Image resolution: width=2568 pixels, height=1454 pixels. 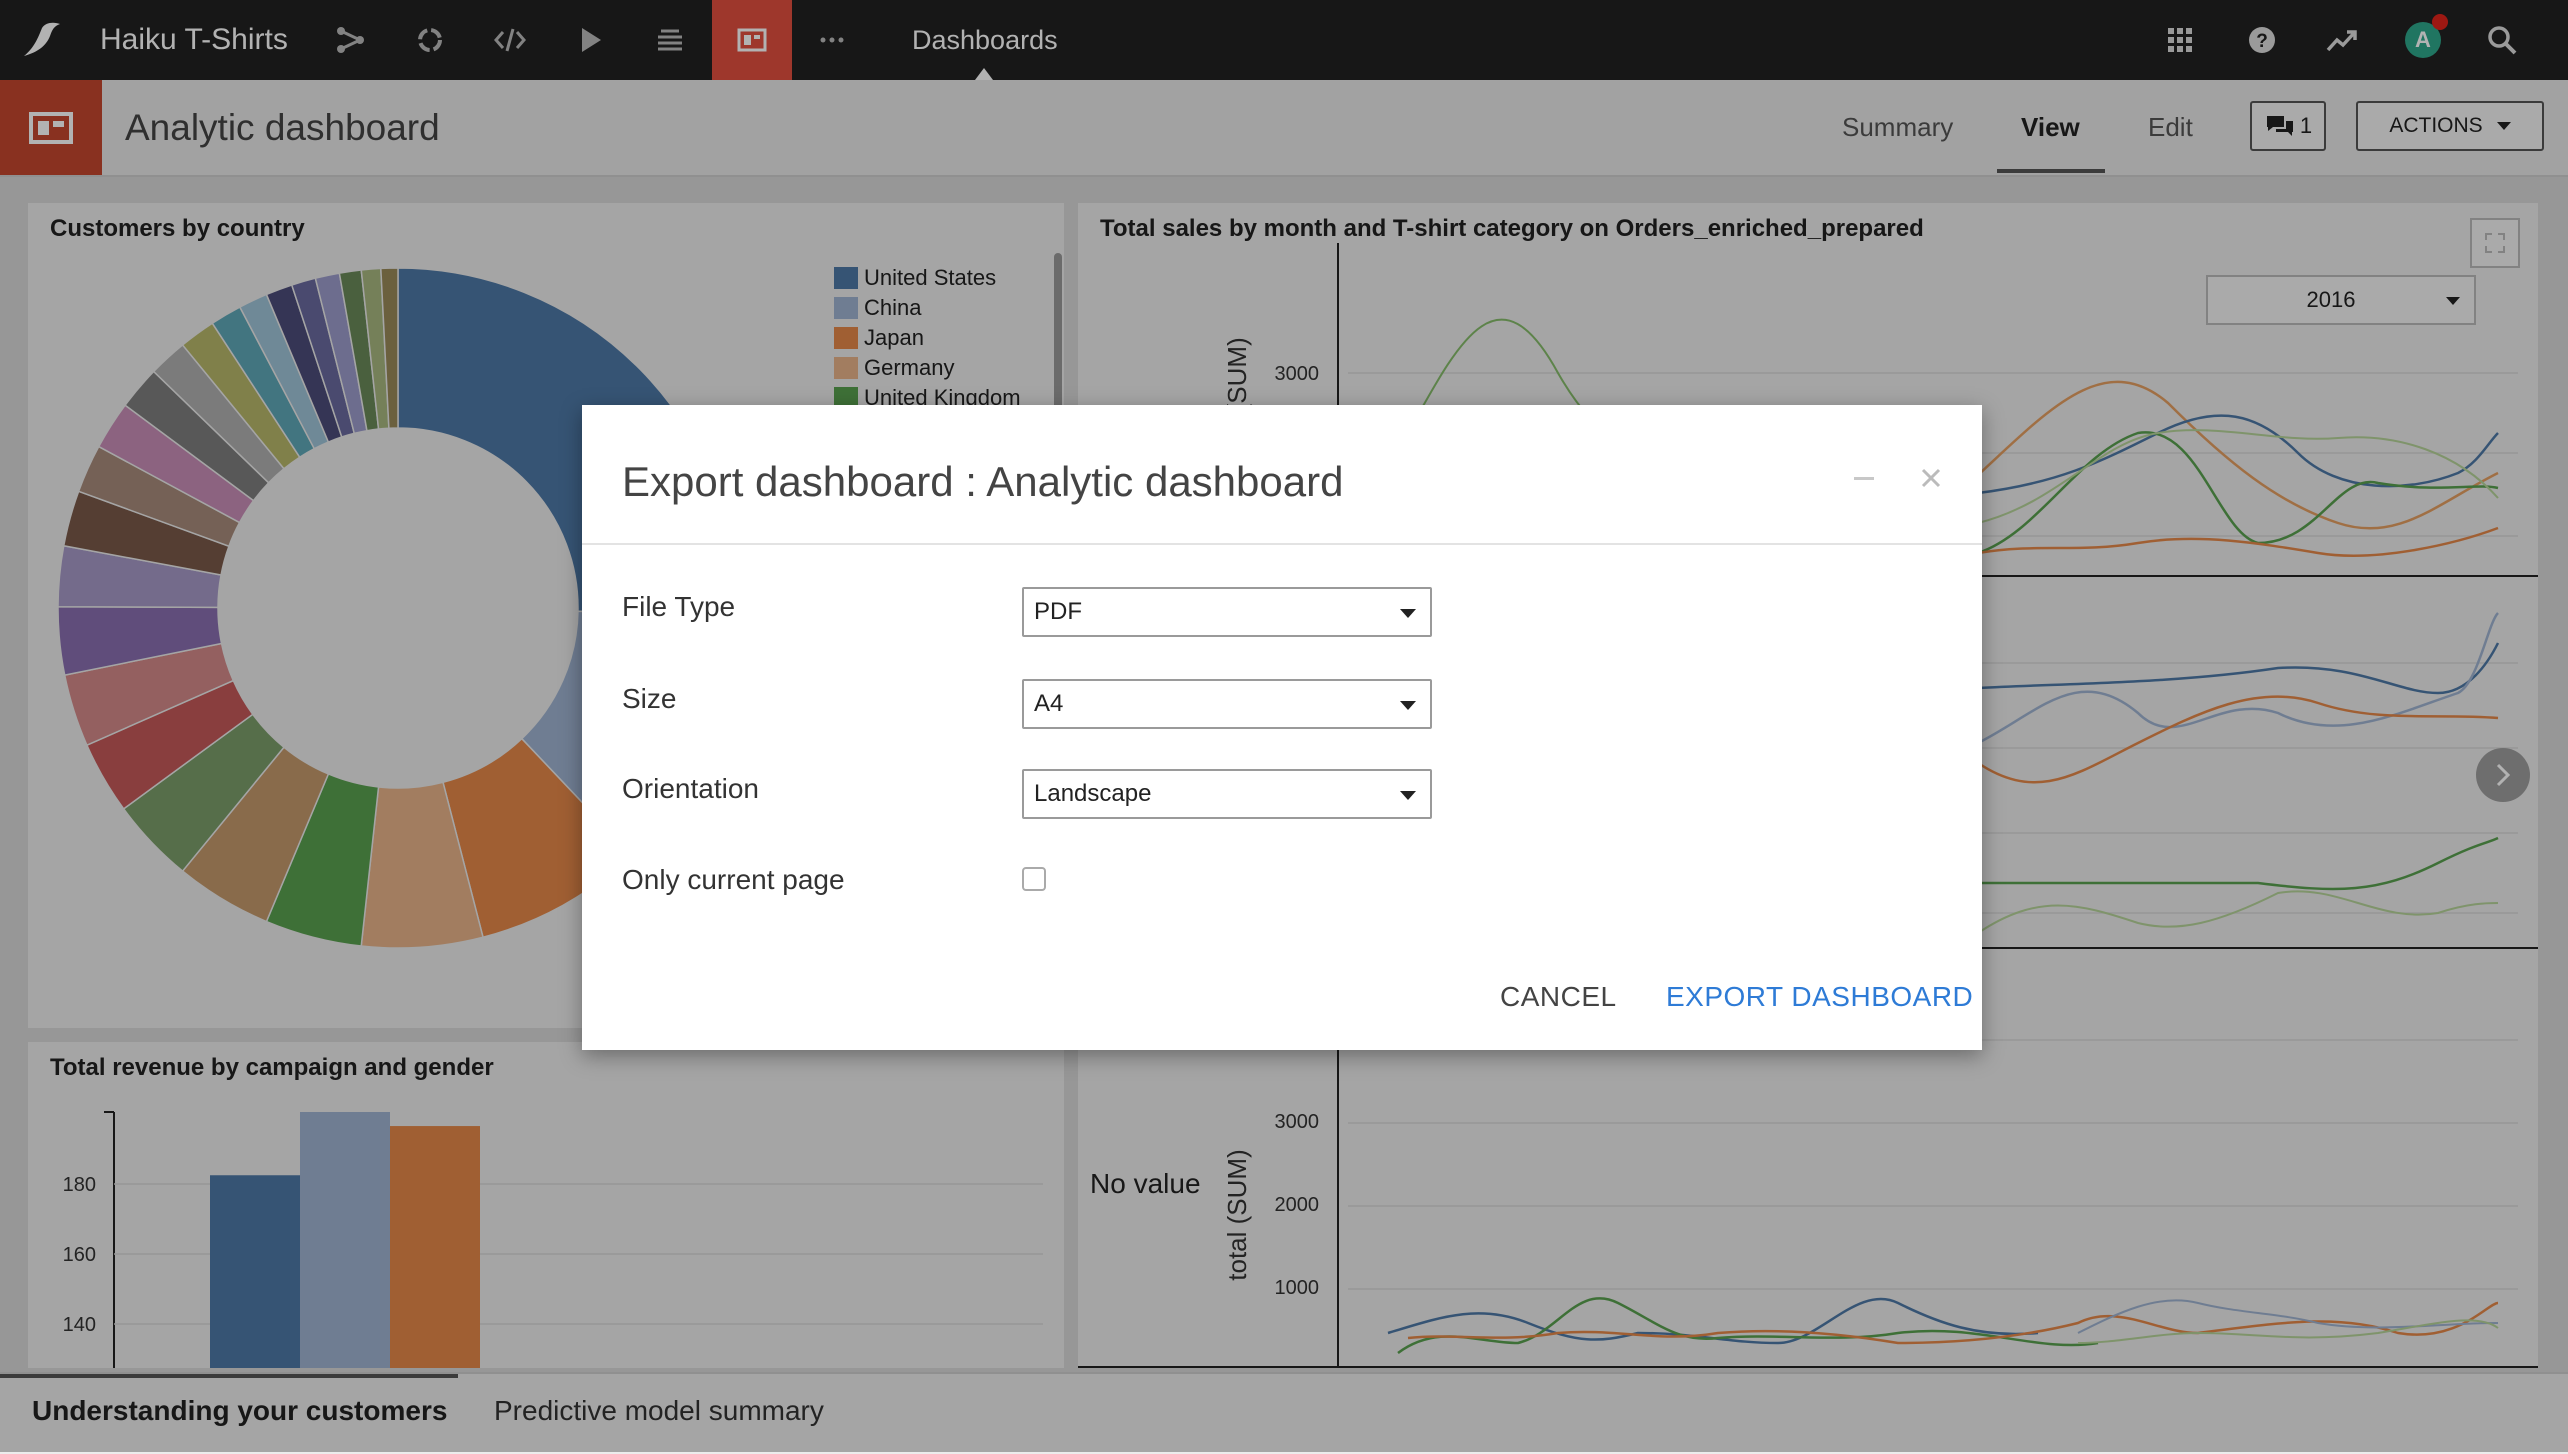 I want to click on size-label: Size, so click(x=649, y=698).